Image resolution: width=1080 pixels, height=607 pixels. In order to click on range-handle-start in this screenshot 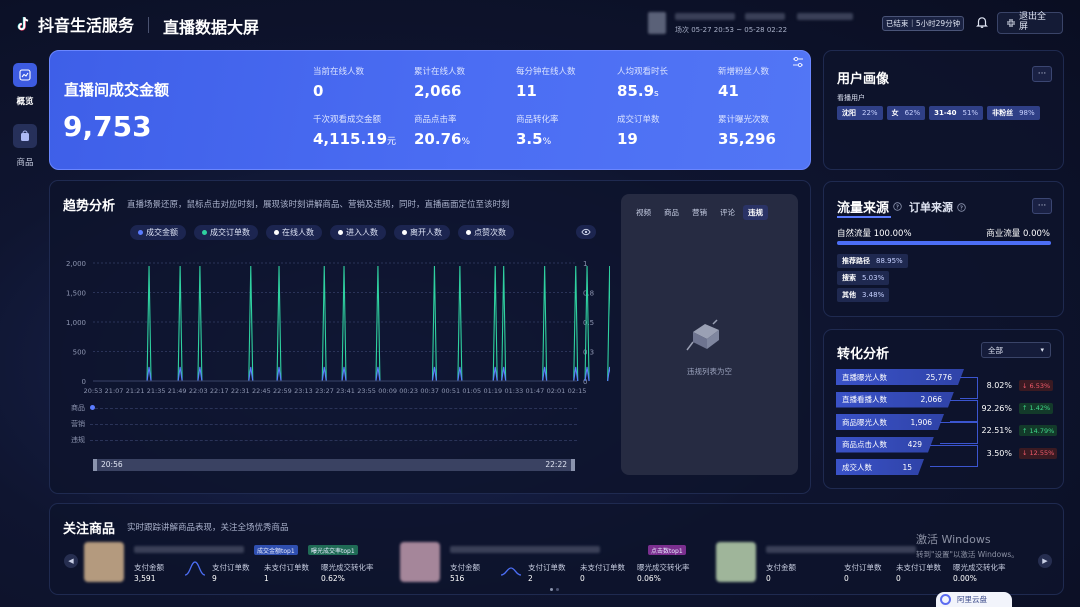, I will do `click(95, 465)`.